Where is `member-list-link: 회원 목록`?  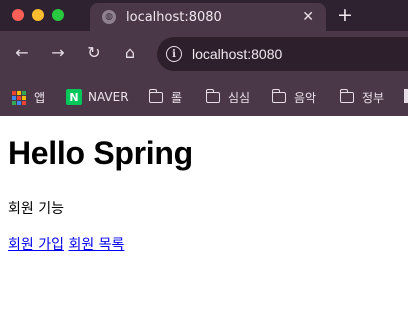 member-list-link: 회원 목록 is located at coordinates (96, 245).